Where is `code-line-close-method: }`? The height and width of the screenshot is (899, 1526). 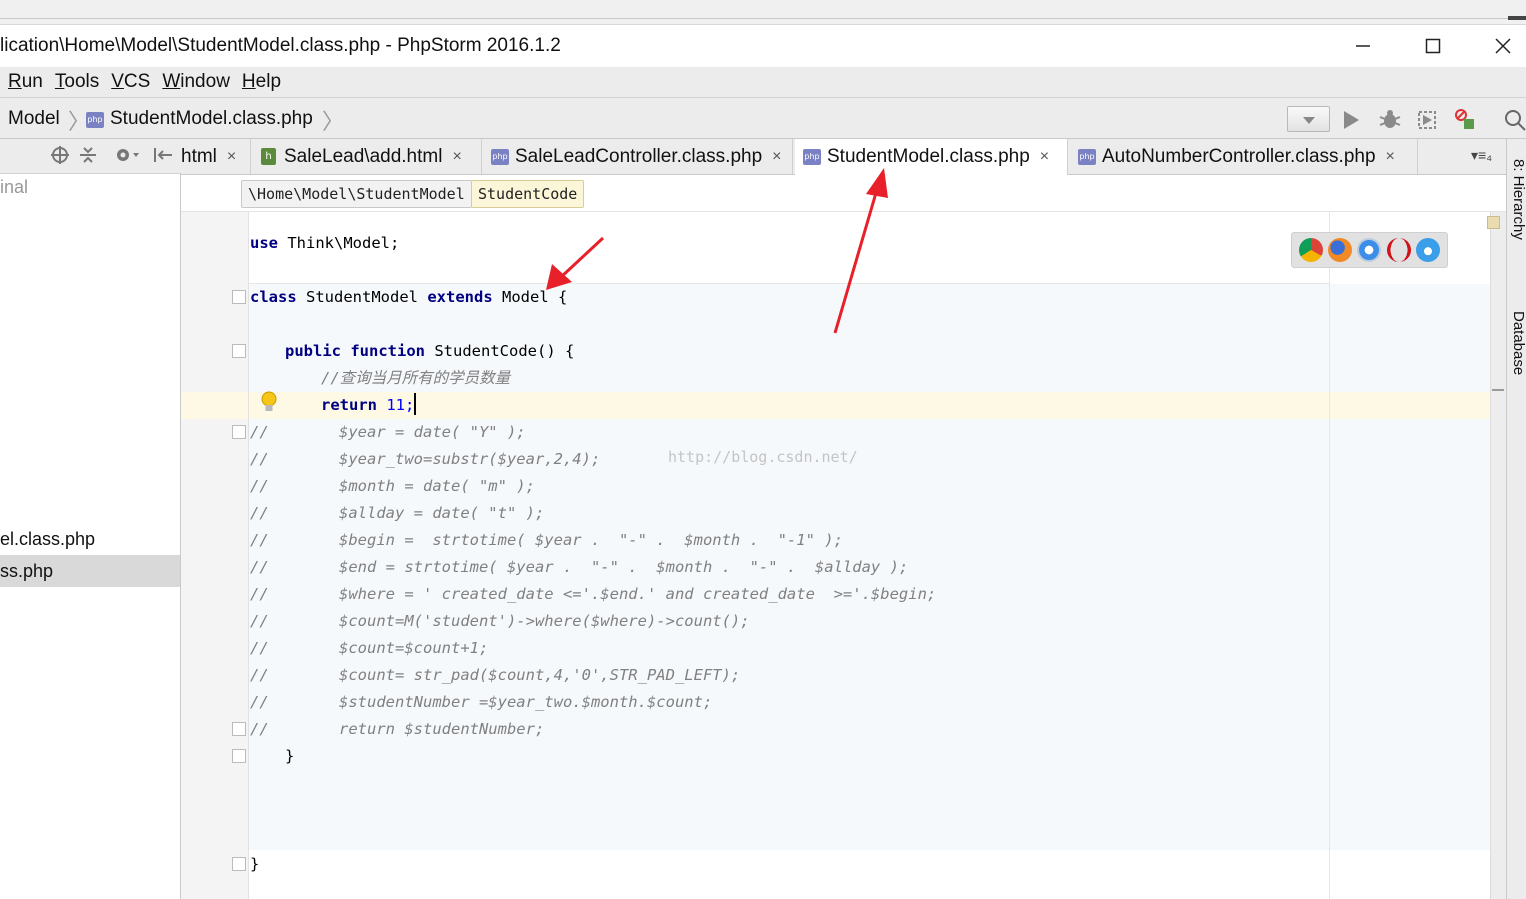
code-line-close-method: } is located at coordinates (290, 756).